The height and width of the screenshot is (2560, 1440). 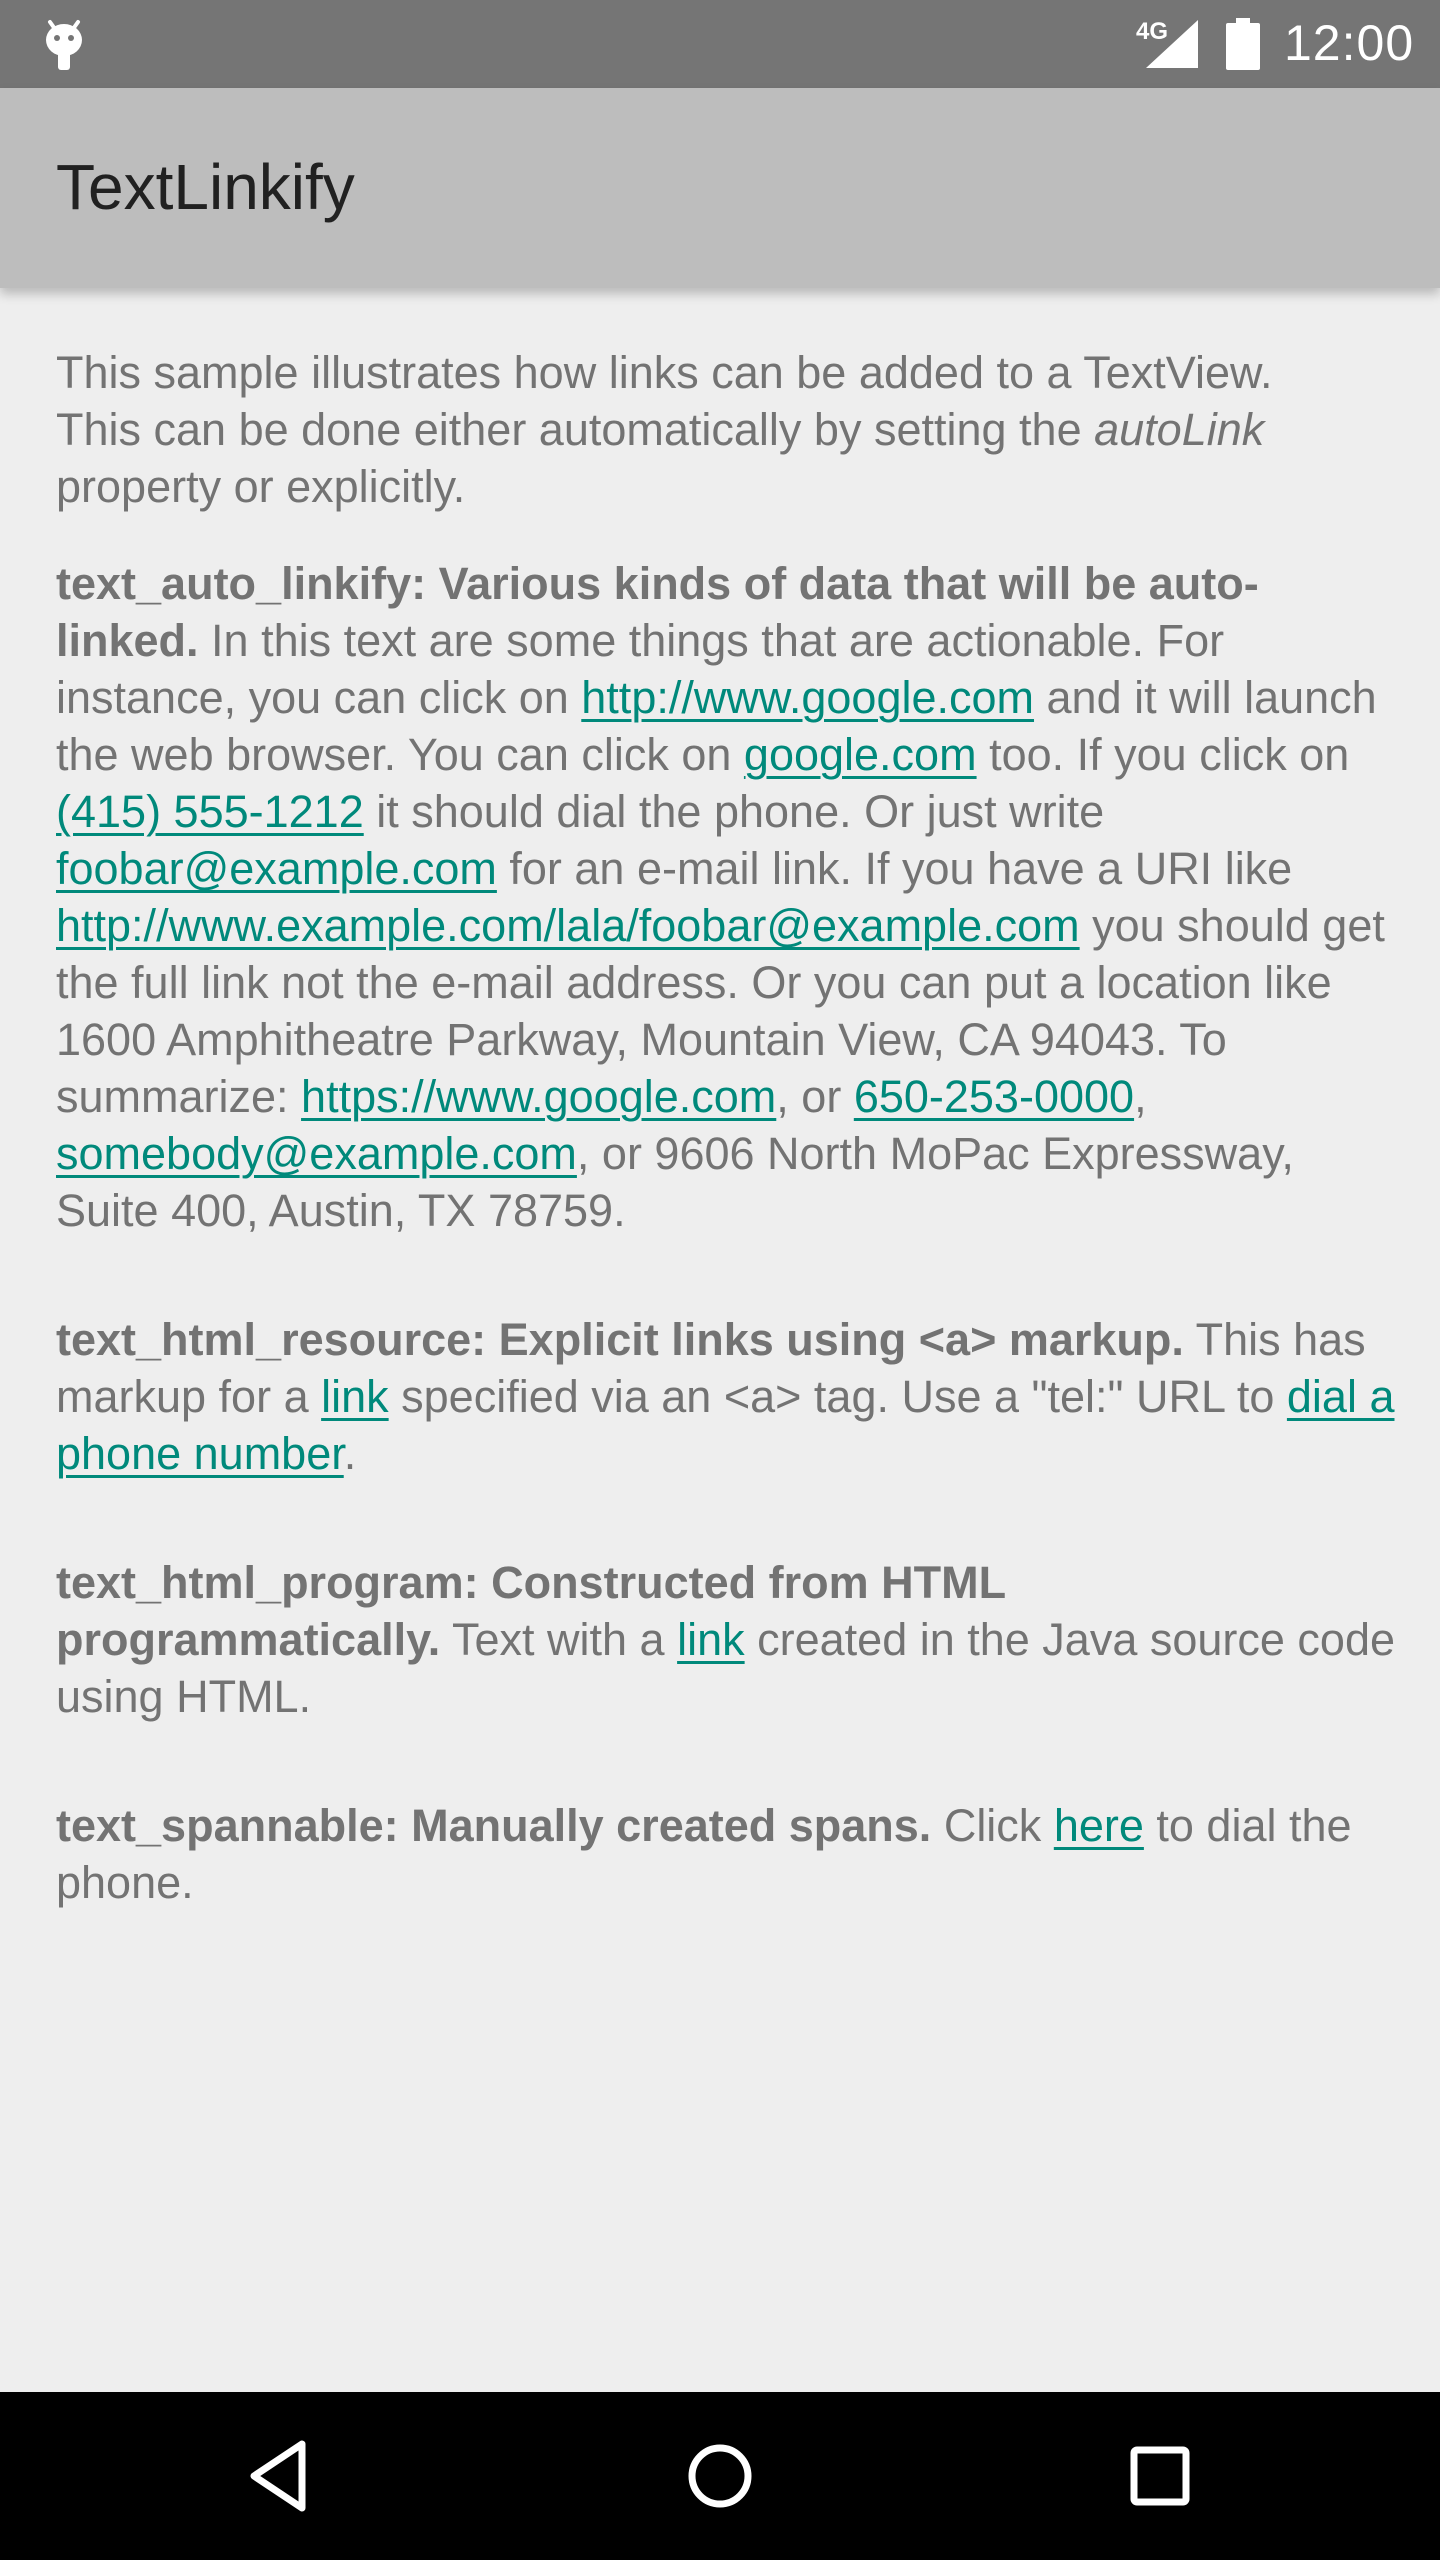 I want to click on back-icon, so click(x=282, y=2476).